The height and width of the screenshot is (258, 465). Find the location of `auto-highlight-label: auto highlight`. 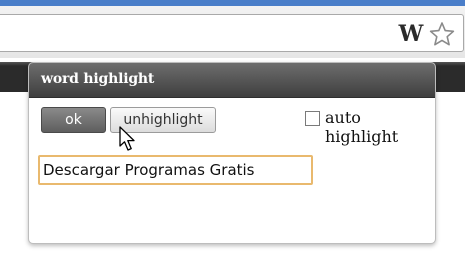

auto-highlight-label: auto highlight is located at coordinates (362, 127).